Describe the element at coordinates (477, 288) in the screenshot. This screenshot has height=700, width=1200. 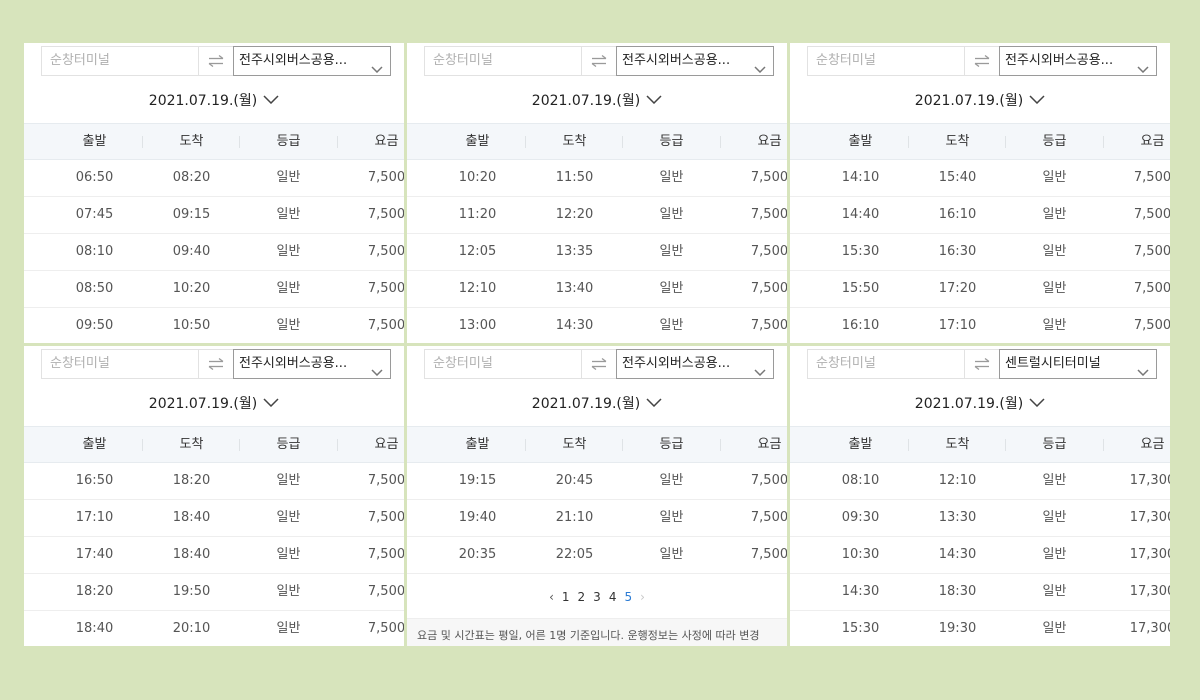
I see `table-cell: 12:10` at that location.